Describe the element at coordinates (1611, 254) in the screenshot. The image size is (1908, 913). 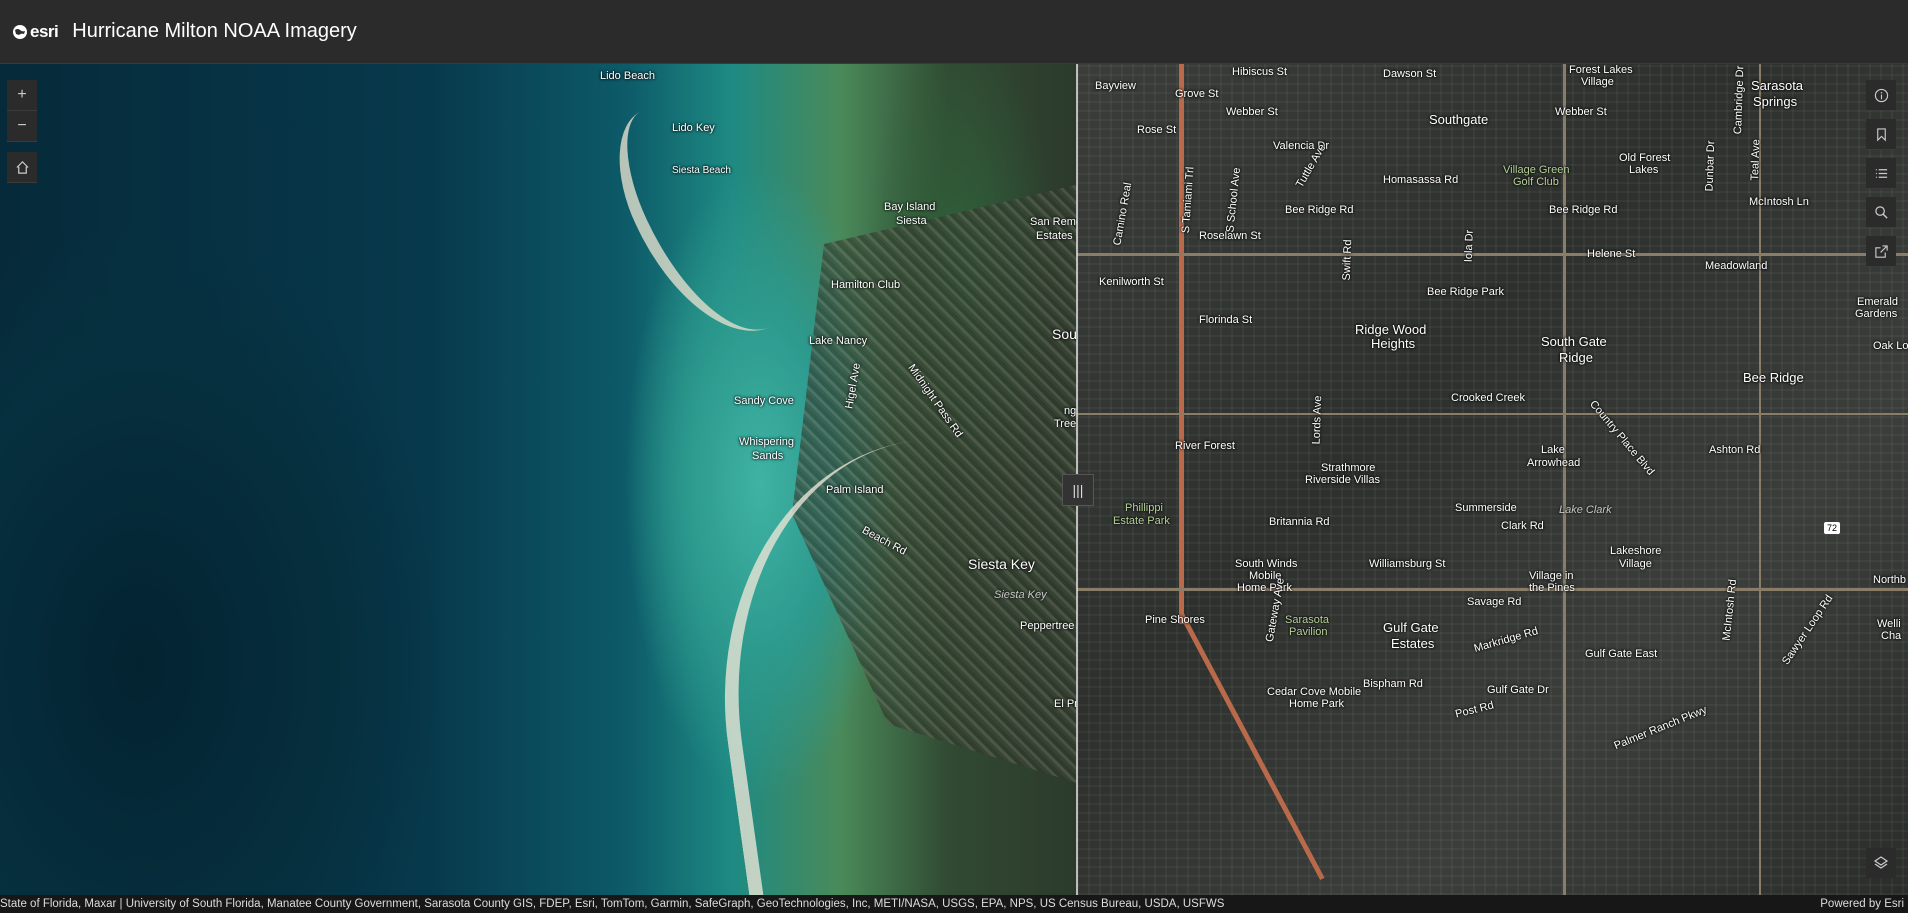
I see `map-label: Helene St` at that location.